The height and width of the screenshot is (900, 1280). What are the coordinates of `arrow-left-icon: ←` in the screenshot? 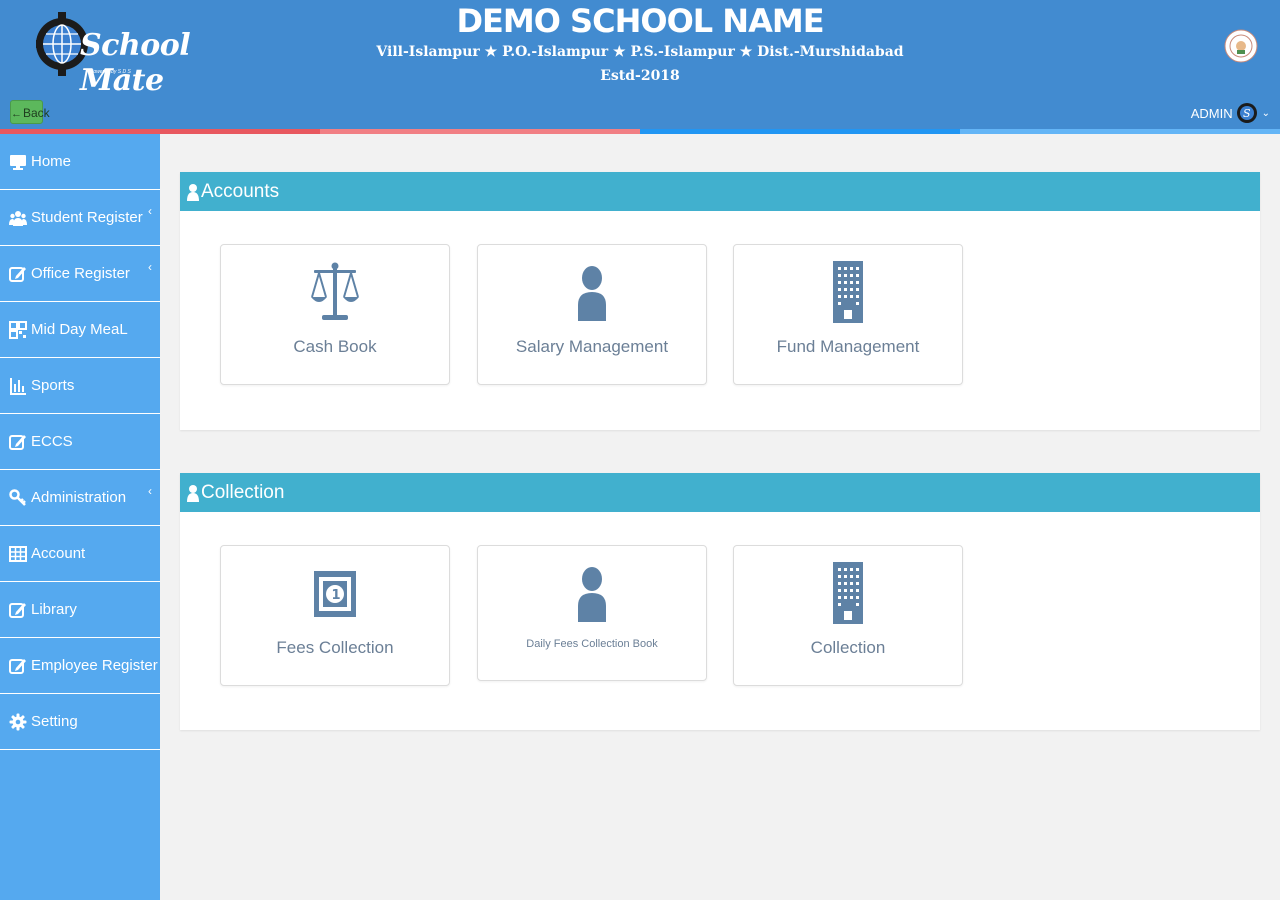 It's located at (16, 114).